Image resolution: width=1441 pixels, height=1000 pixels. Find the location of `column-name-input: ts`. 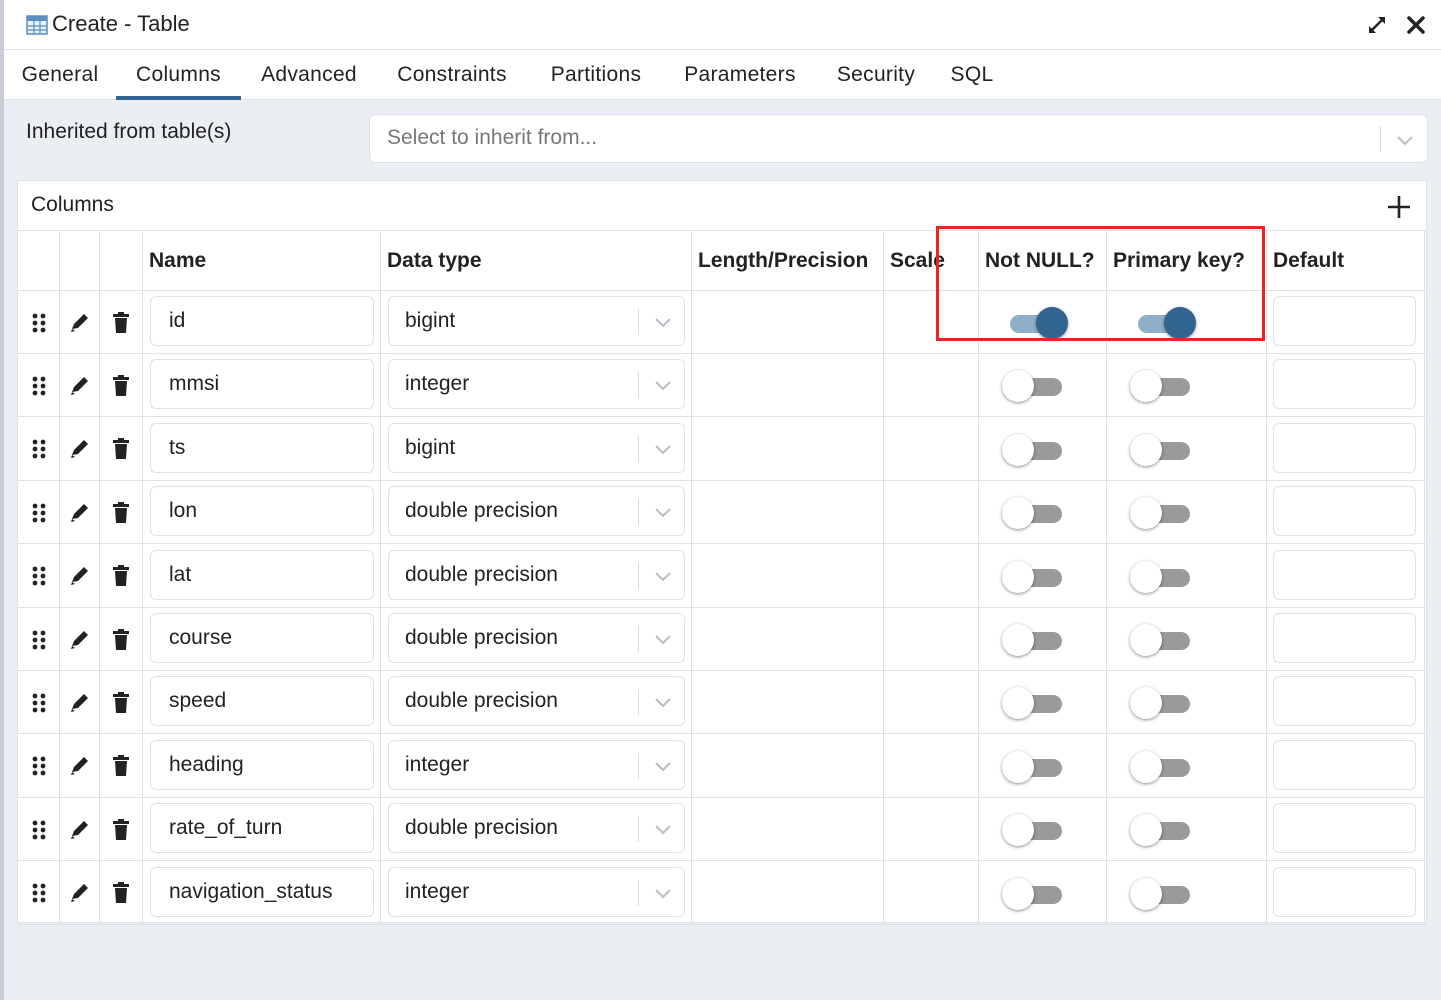

column-name-input: ts is located at coordinates (262, 447).